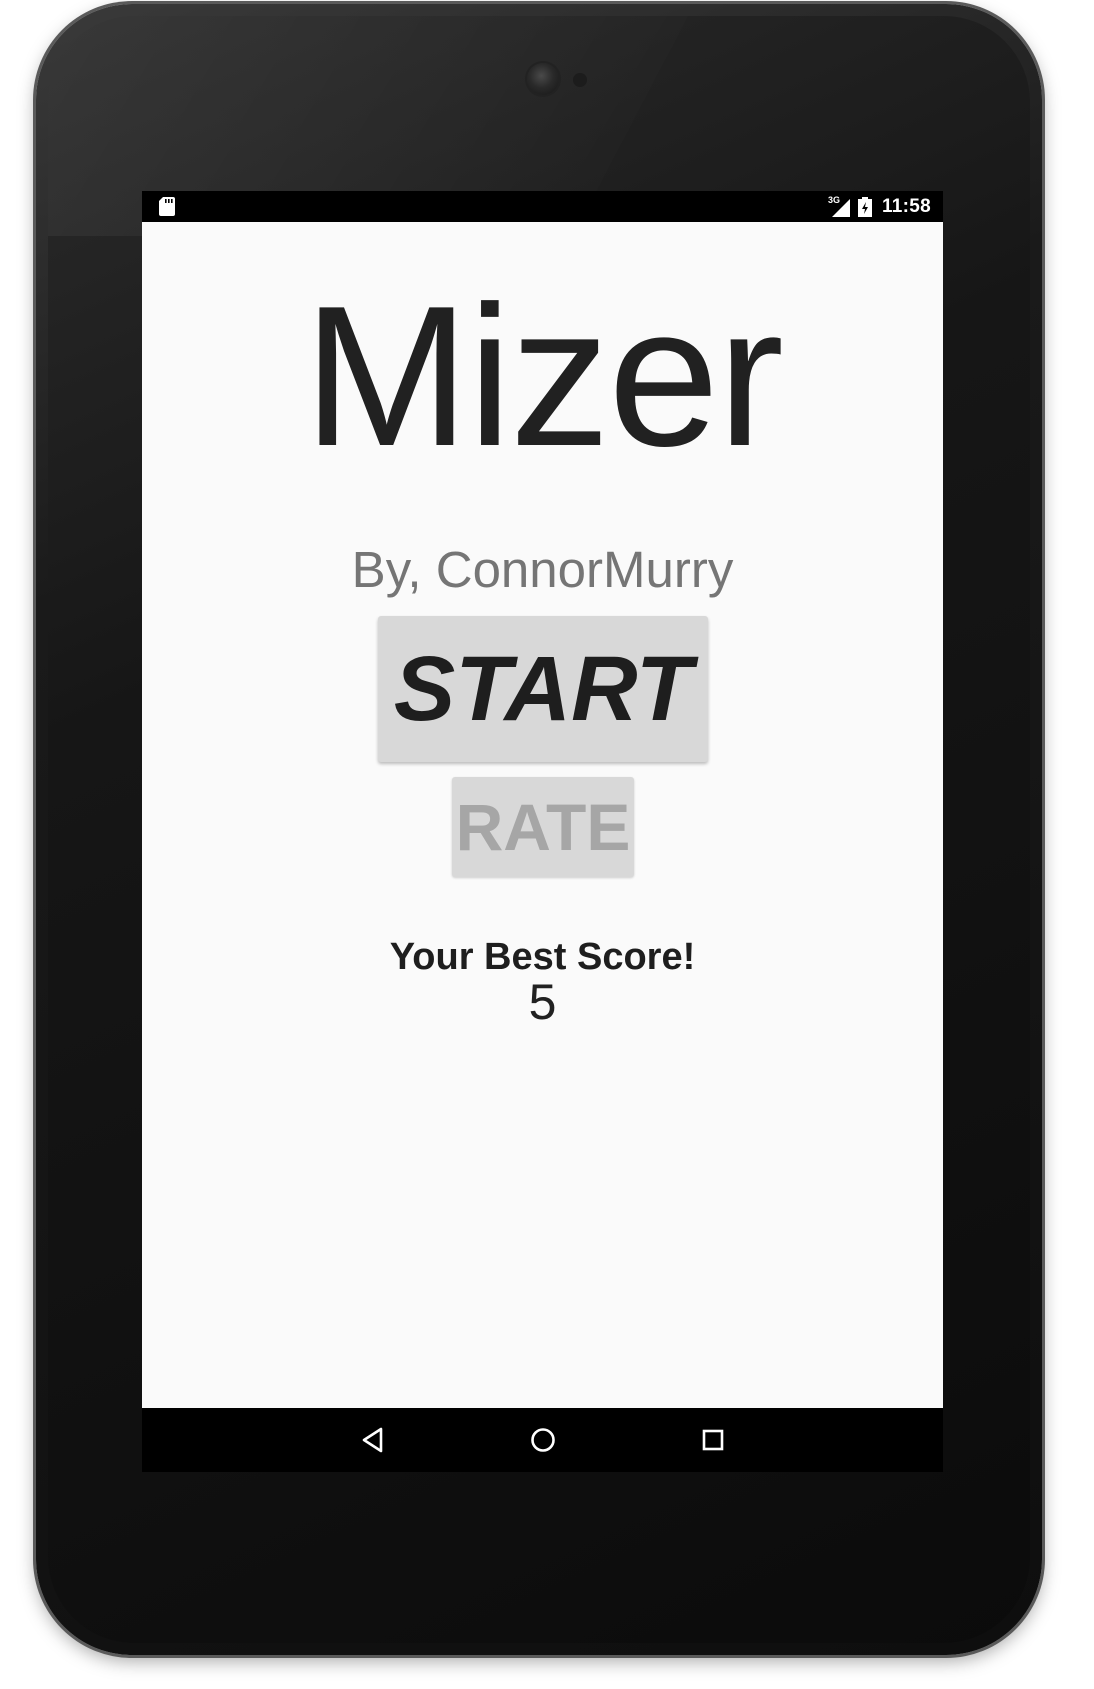 This screenshot has height=1689, width=1094. Describe the element at coordinates (542, 1002) in the screenshot. I see `best-score-value: 5` at that location.